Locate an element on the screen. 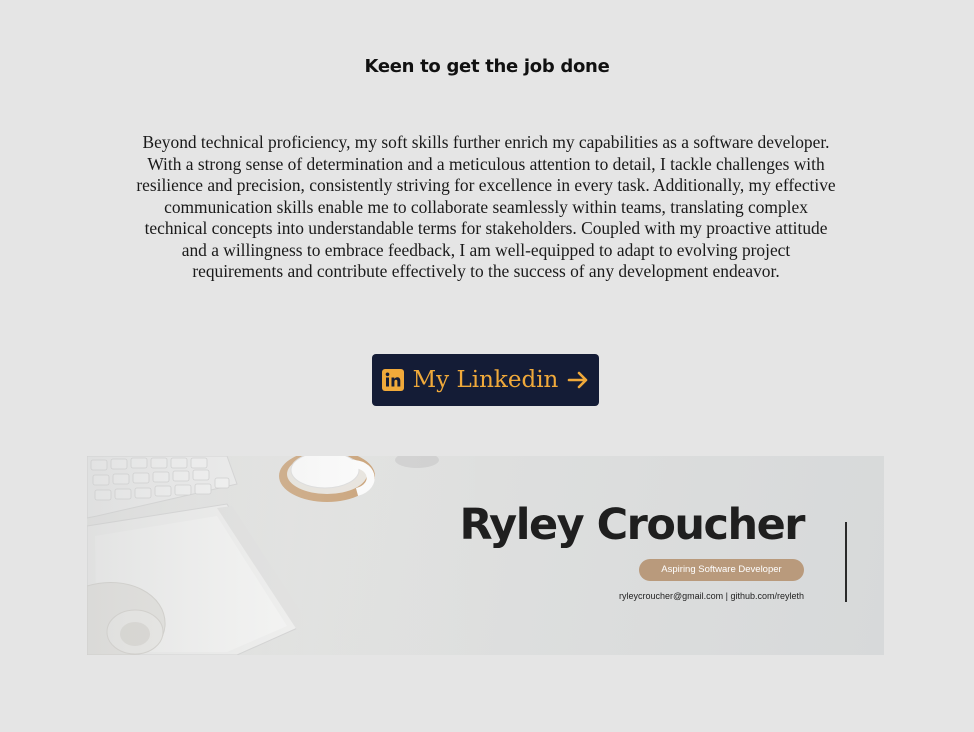 The width and height of the screenshot is (974, 732). section-heading: Keen to get the job done is located at coordinates (487, 66).